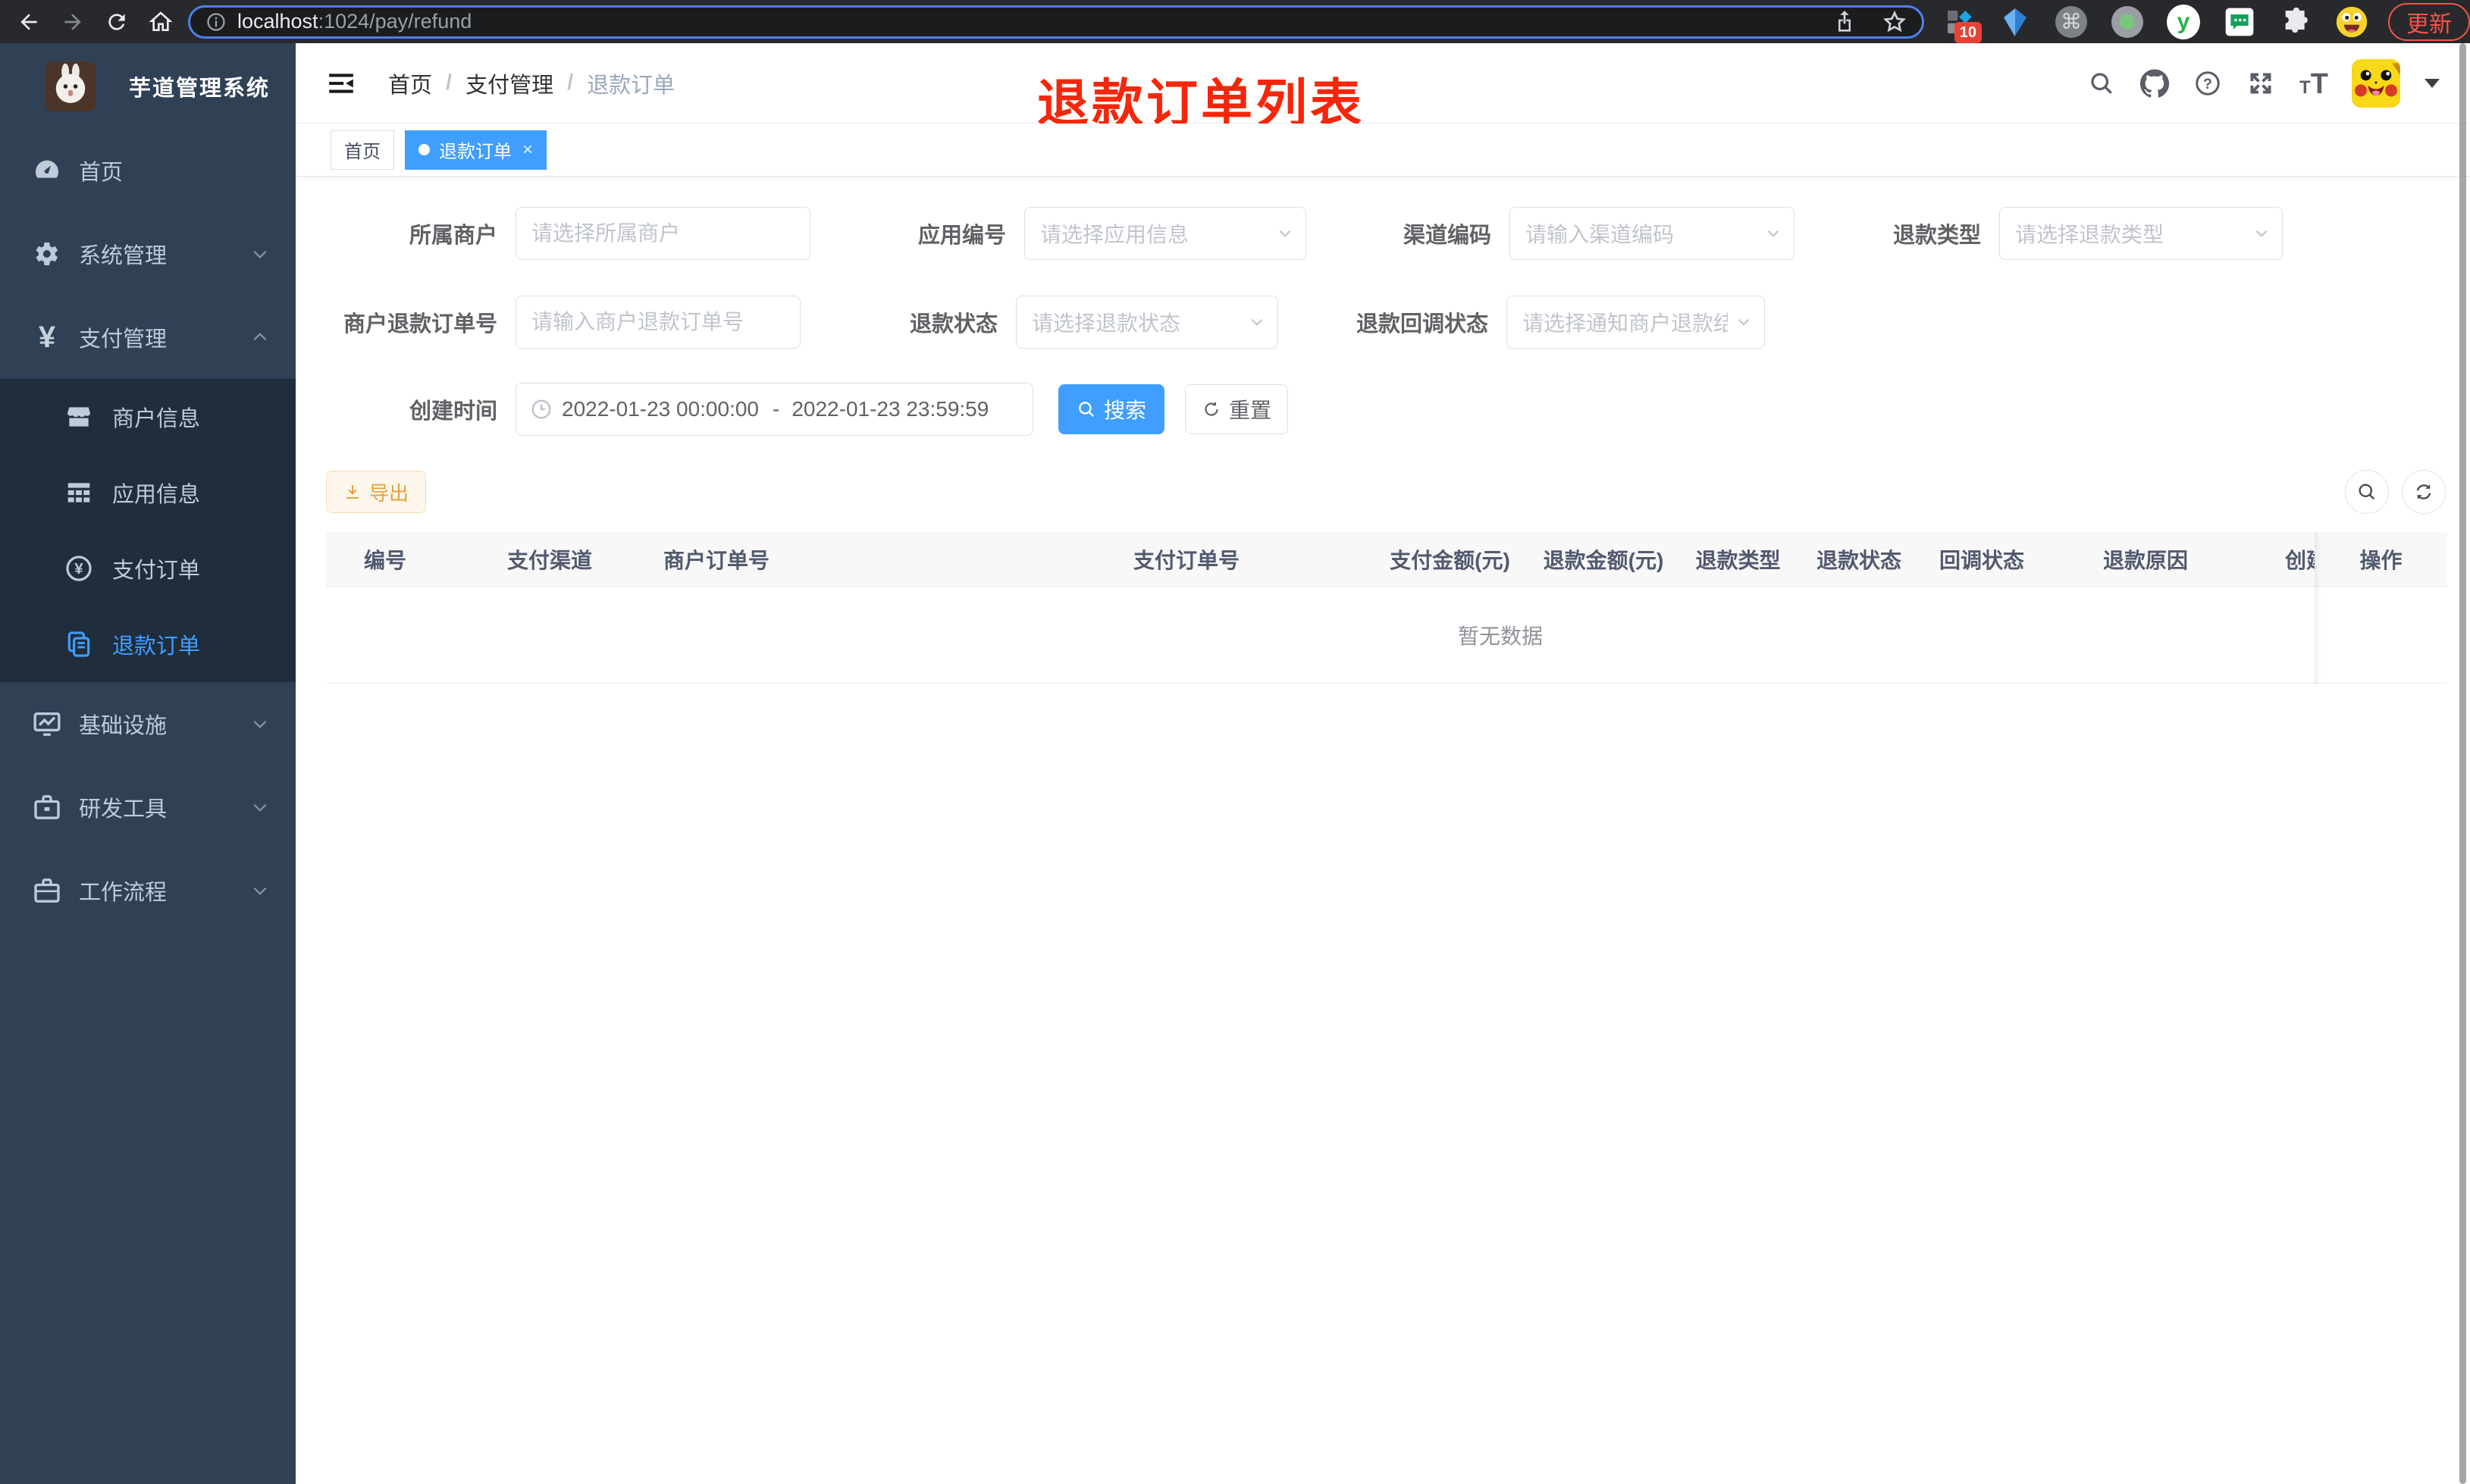 Image resolution: width=2470 pixels, height=1484 pixels. What do you see at coordinates (148, 890) in the screenshot?
I see `sidebar-item-workflow: 工作流程` at bounding box center [148, 890].